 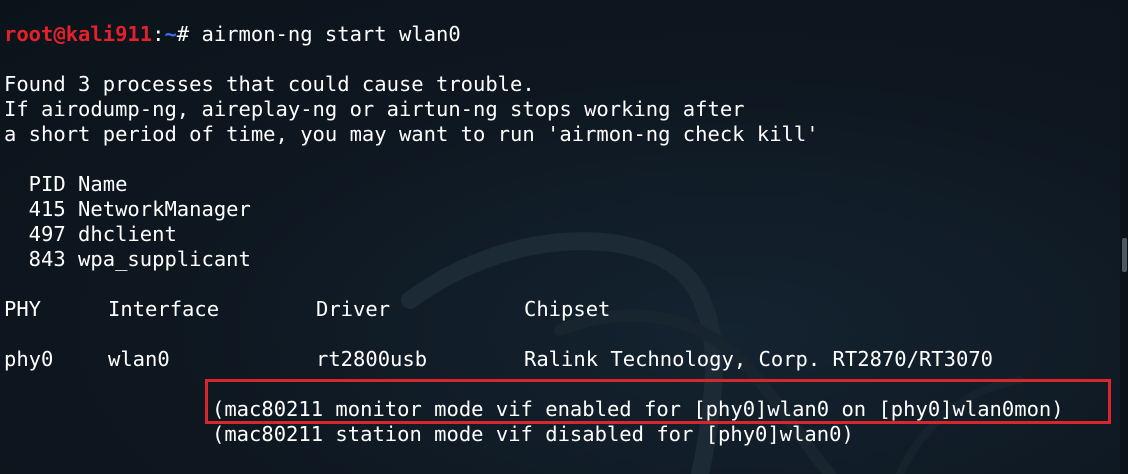 I want to click on process-row: 415 NetworkManager, so click(x=127, y=209).